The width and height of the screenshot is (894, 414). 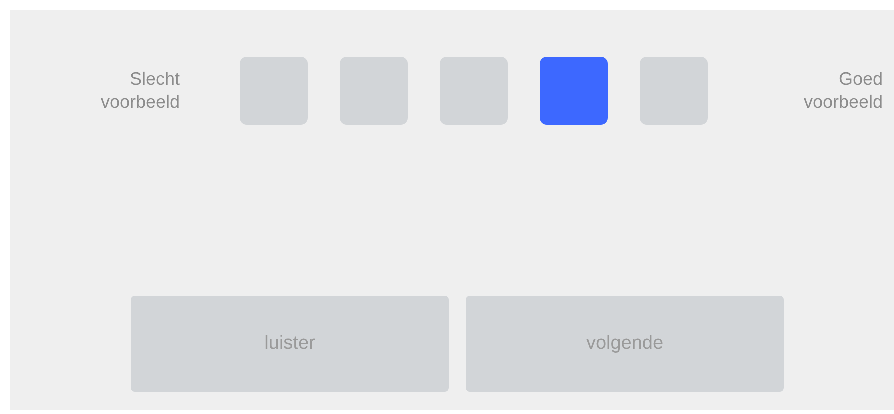 What do you see at coordinates (290, 344) in the screenshot?
I see `listen-button: luister` at bounding box center [290, 344].